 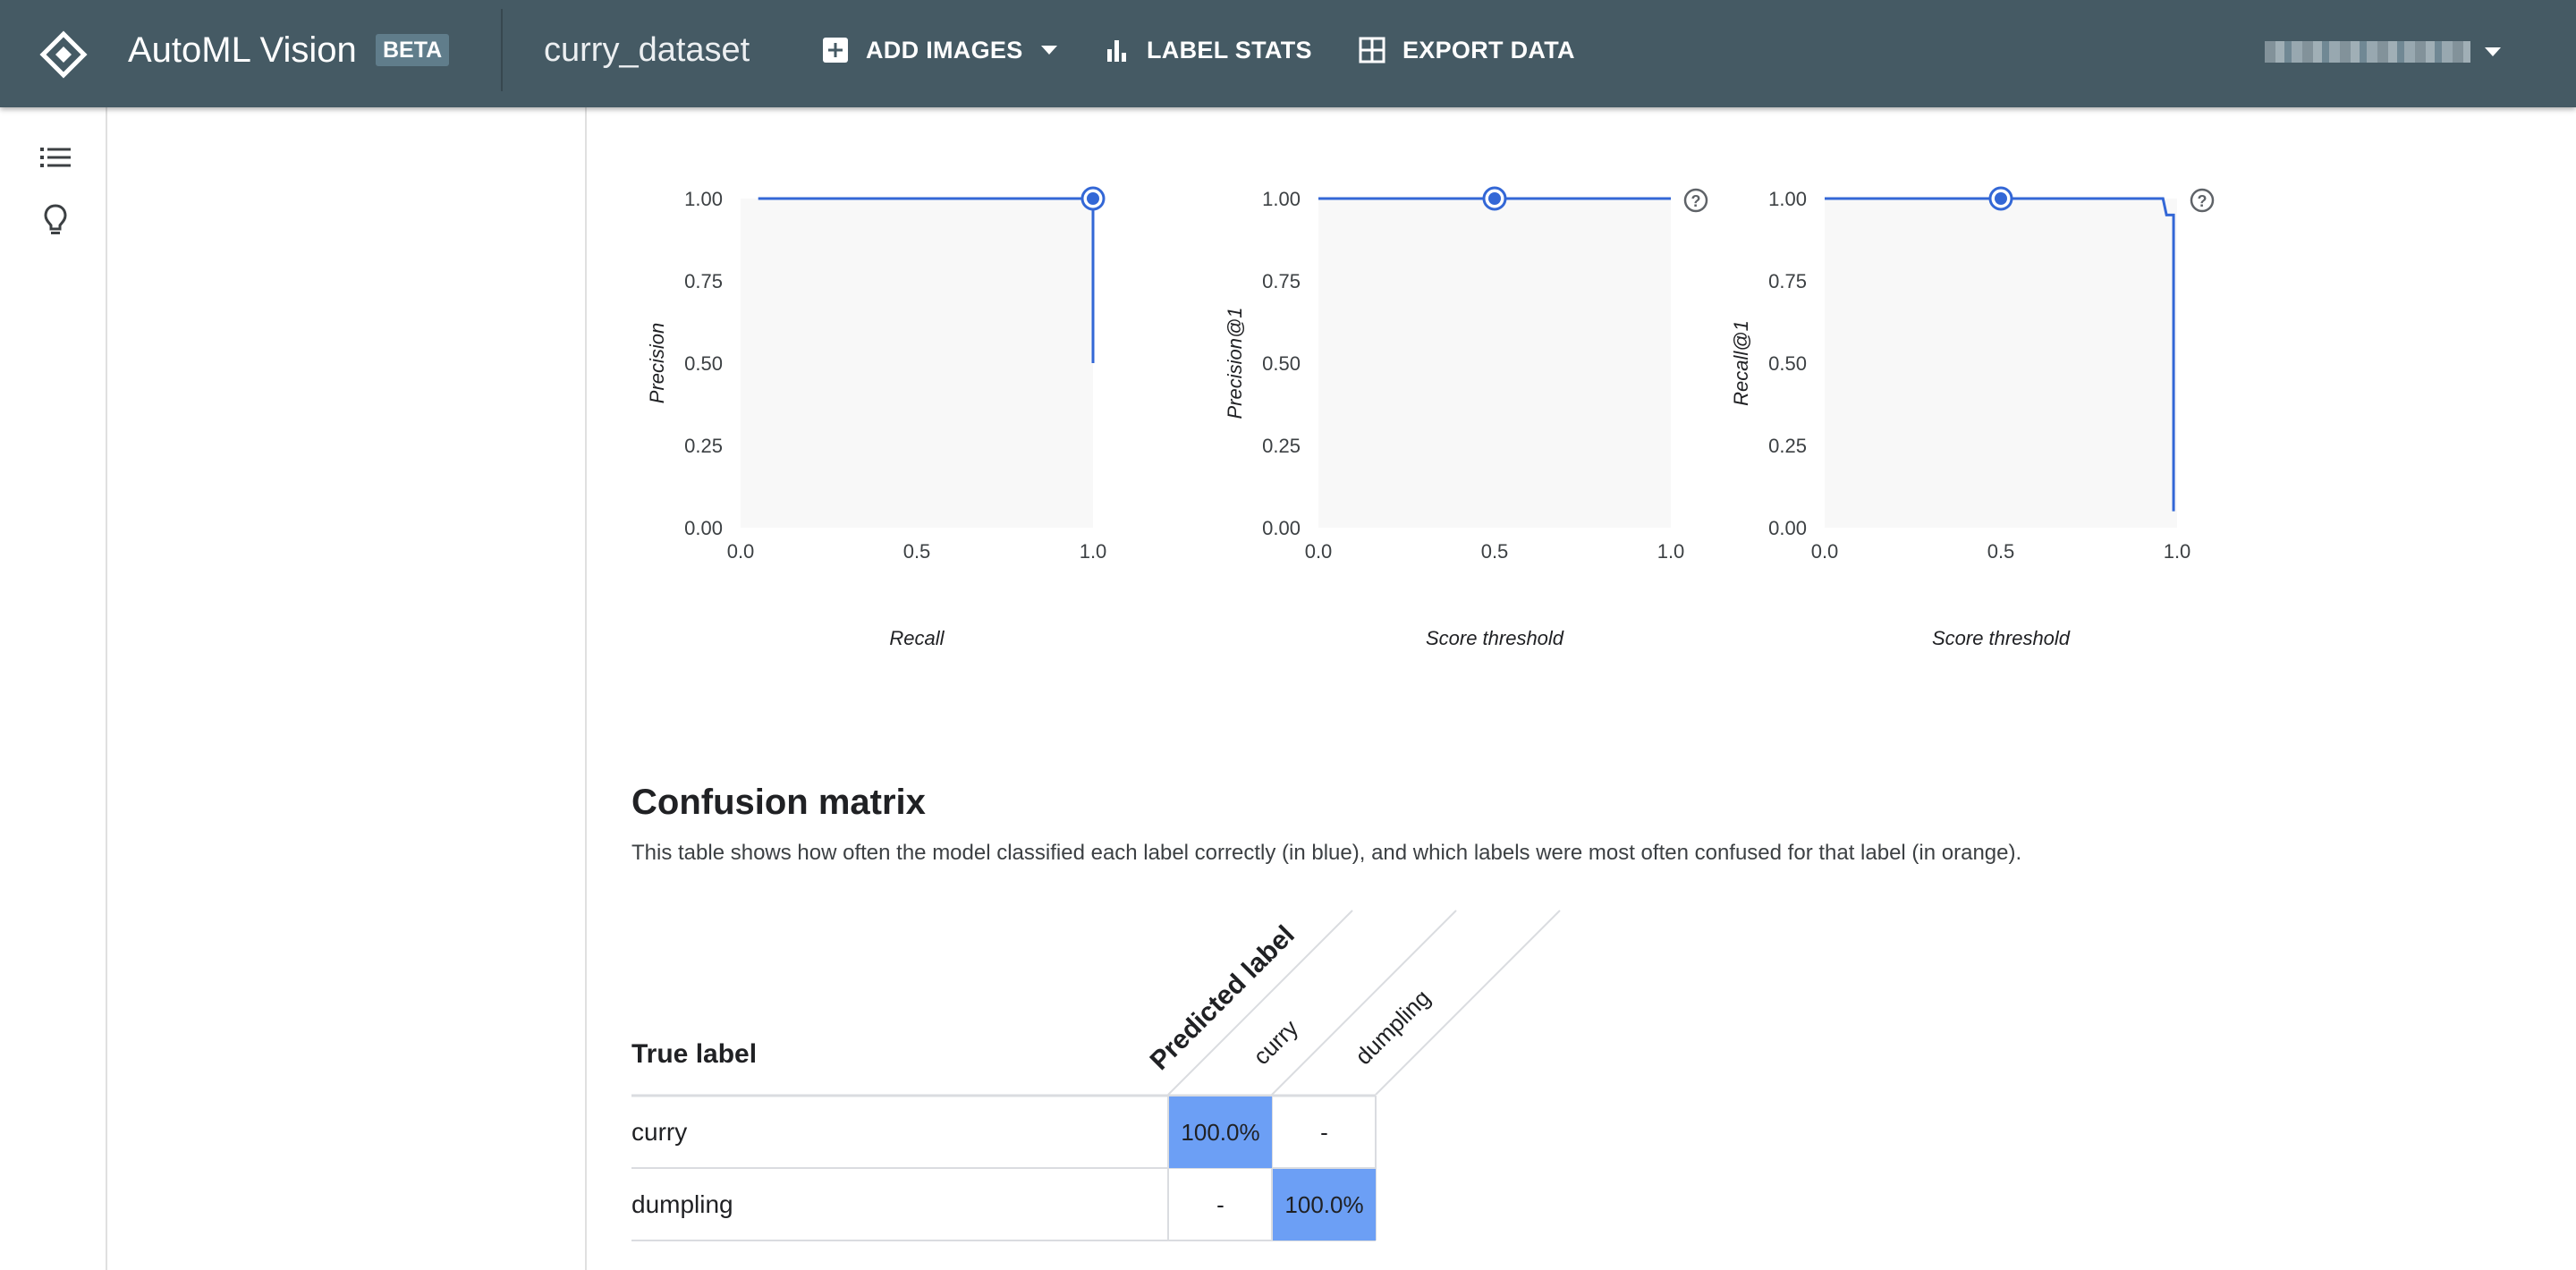 What do you see at coordinates (944, 50) in the screenshot?
I see `add-images-label: ADD IMAGES` at bounding box center [944, 50].